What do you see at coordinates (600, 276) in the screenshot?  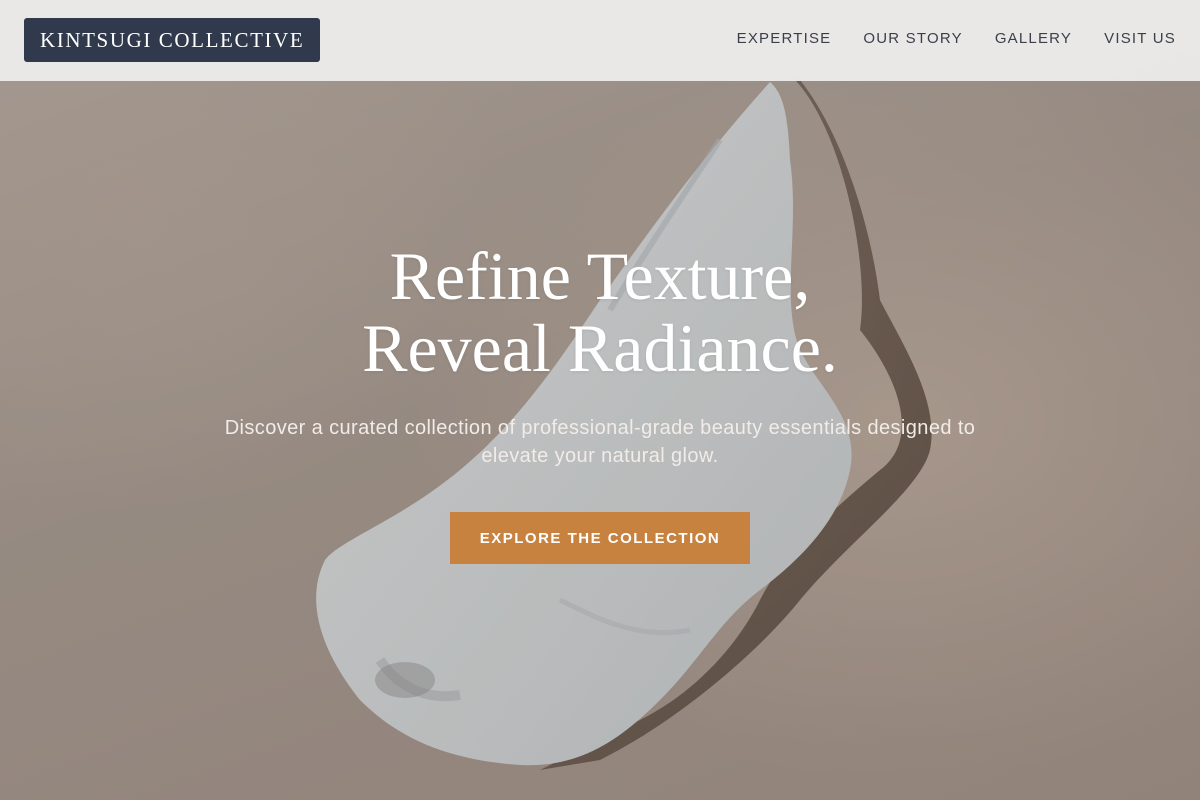 I see `hero-headline-line-1: Refine Texture,` at bounding box center [600, 276].